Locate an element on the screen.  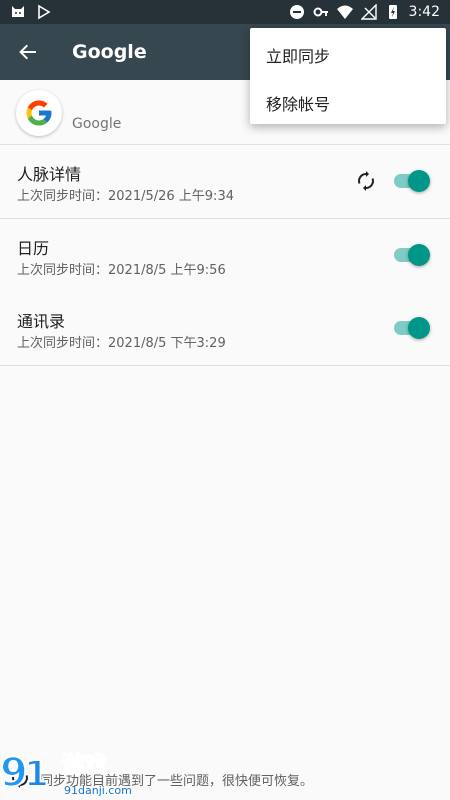
sync-item-last-sync: 上次同步时间：2021/5/26 上午9:34 is located at coordinates (125, 196).